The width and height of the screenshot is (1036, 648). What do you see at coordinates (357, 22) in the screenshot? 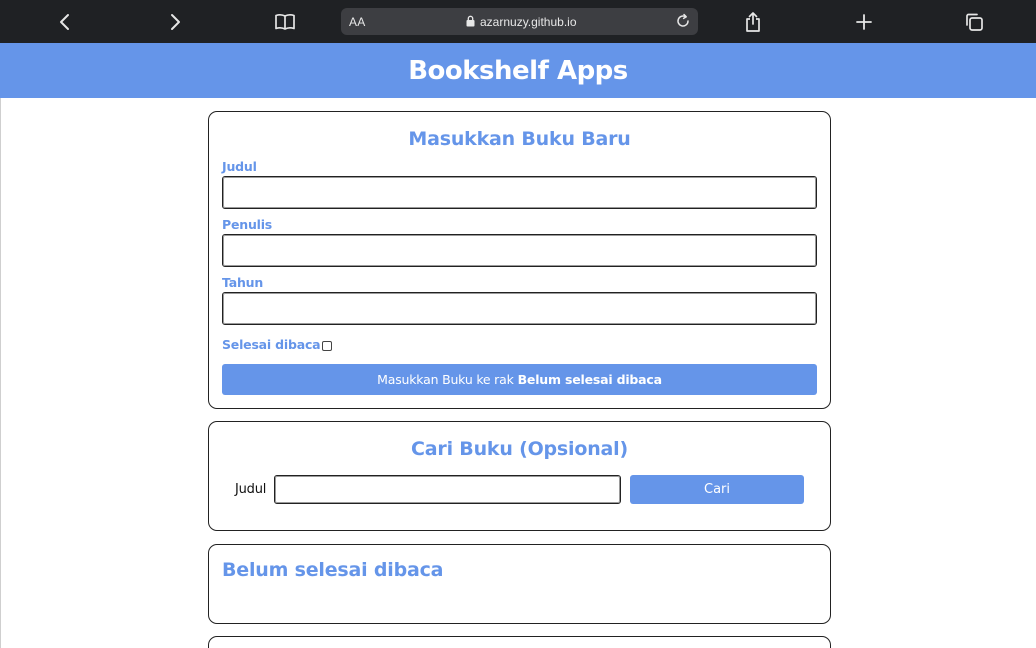
I see `reader-aa-button: AA` at bounding box center [357, 22].